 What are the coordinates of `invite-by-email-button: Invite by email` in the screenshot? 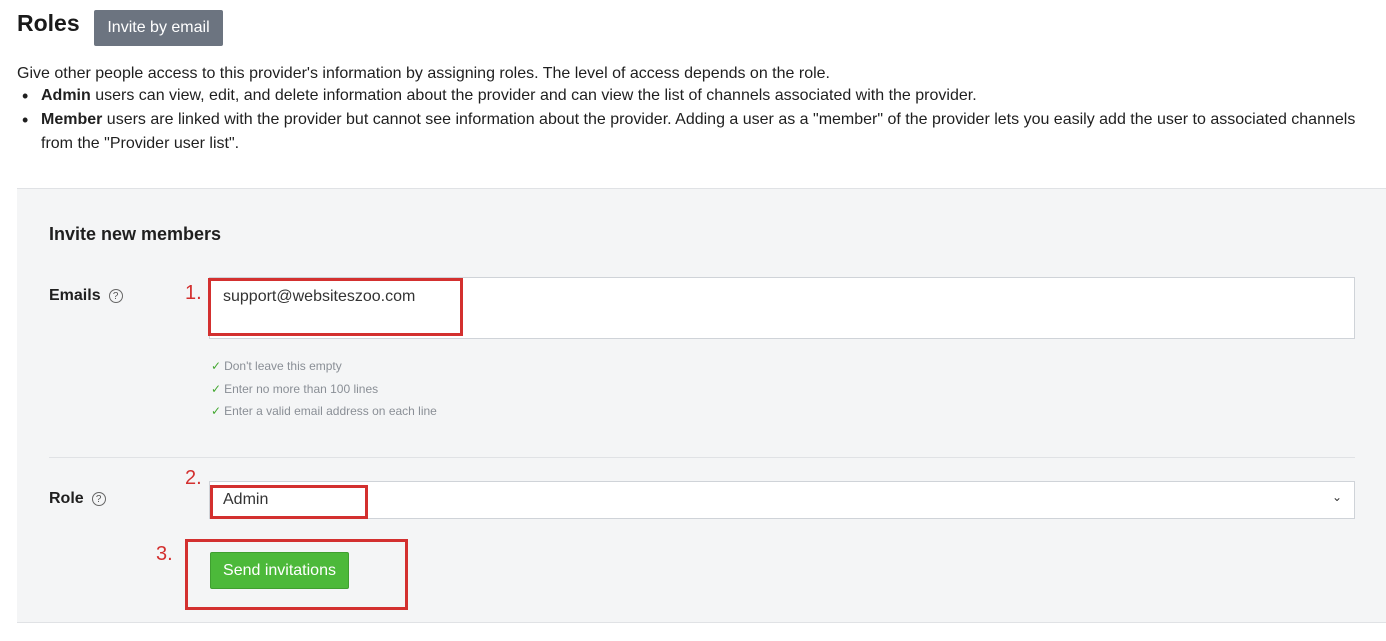 It's located at (158, 28).